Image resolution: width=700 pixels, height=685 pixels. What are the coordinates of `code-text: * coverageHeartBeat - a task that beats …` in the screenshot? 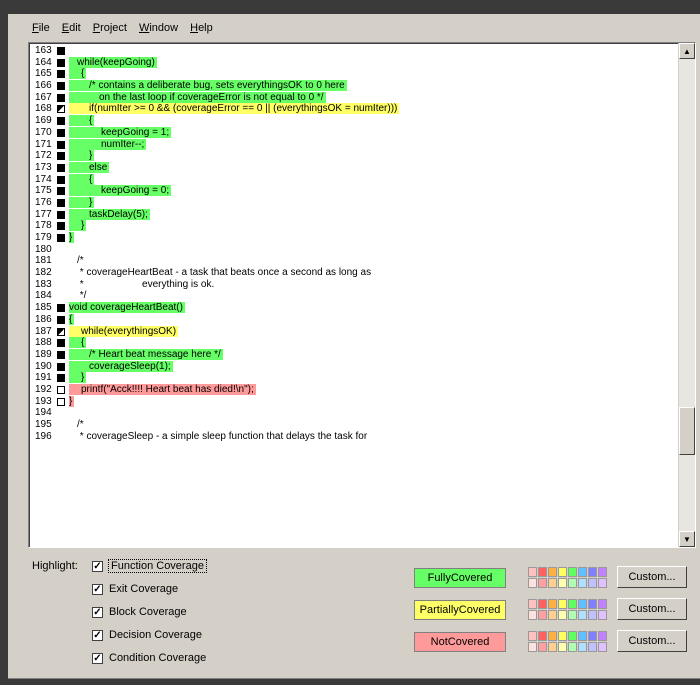 It's located at (224, 273).